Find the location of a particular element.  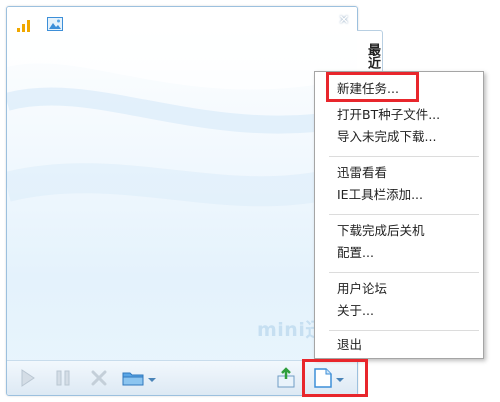

close-button: ✕ is located at coordinates (344, 21).